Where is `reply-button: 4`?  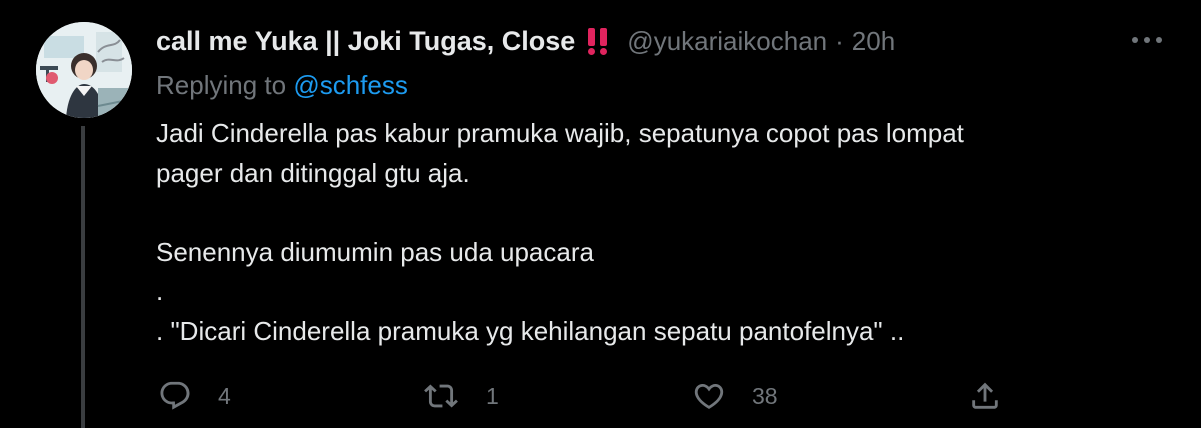 reply-button: 4 is located at coordinates (194, 396).